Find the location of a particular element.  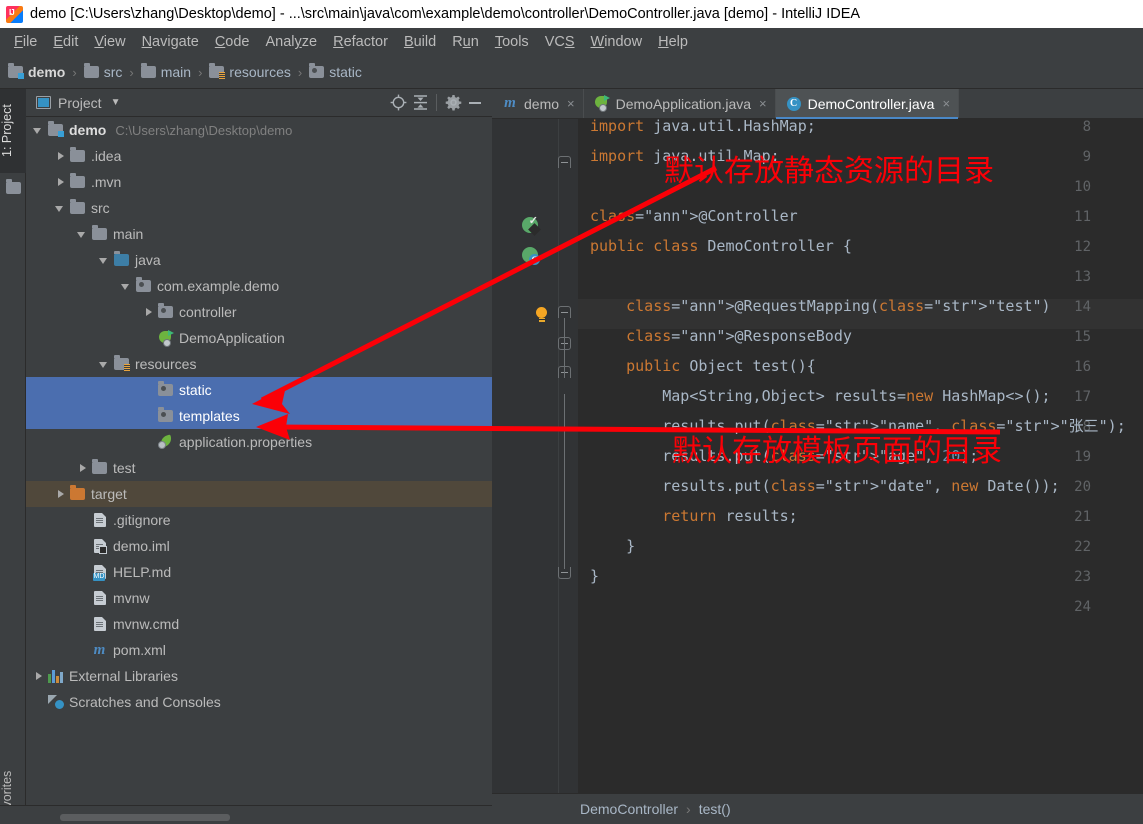

tree-node-com-example-demo: com.example.demo is located at coordinates (259, 286).